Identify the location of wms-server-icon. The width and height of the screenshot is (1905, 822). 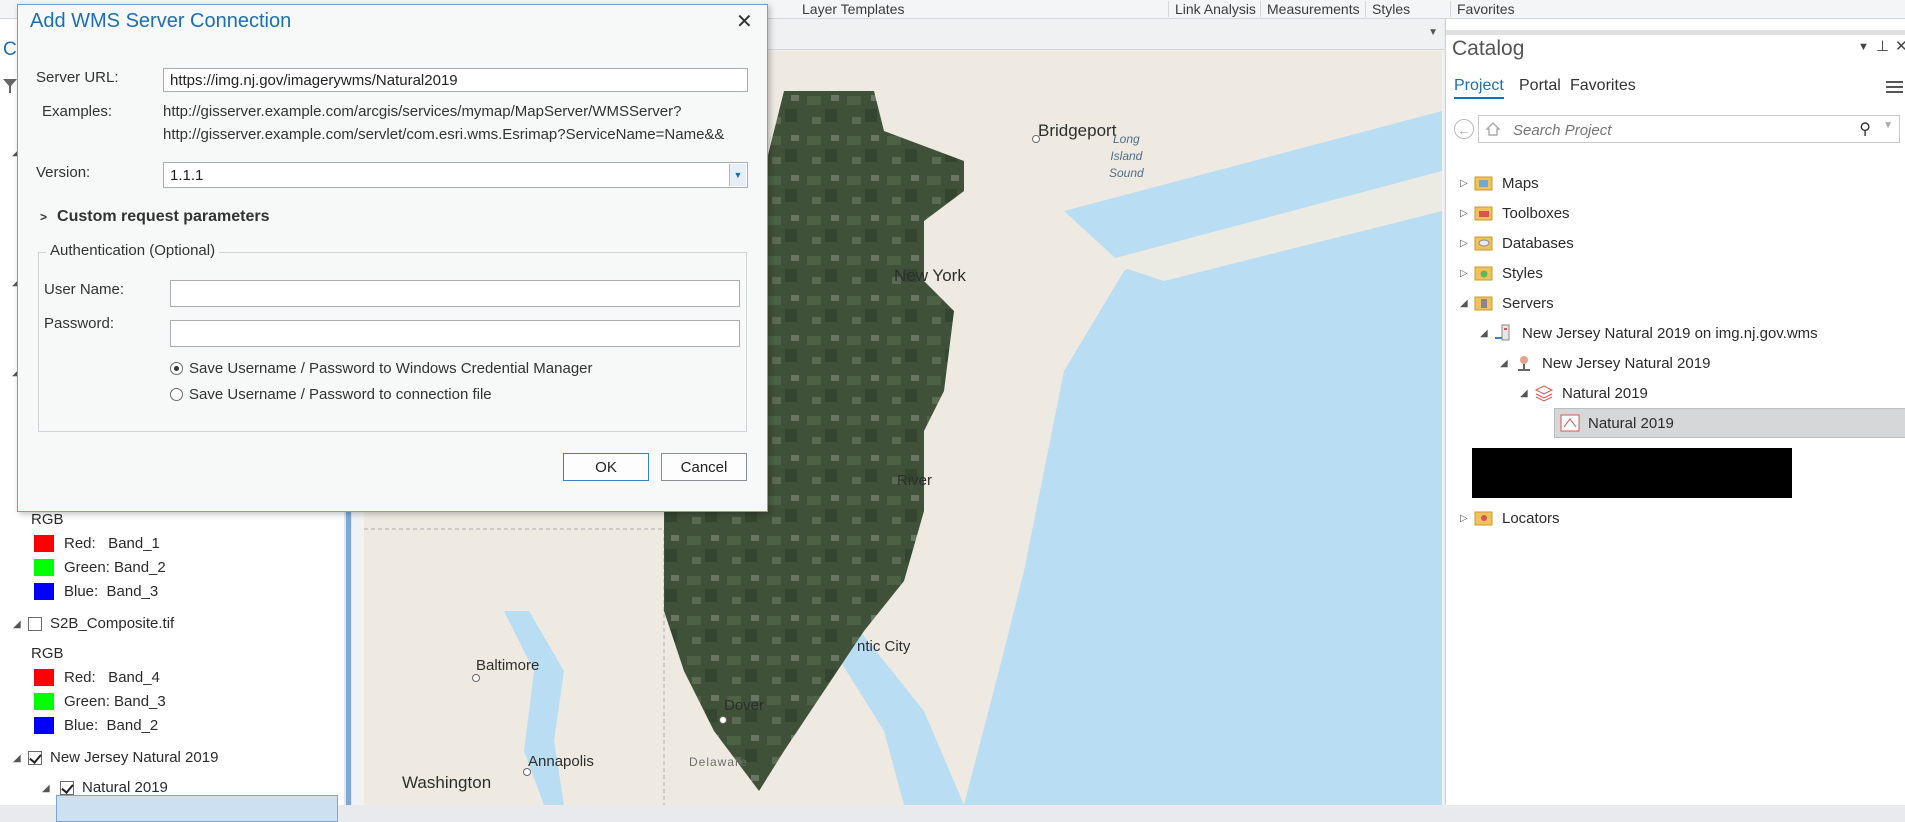
(1502, 332).